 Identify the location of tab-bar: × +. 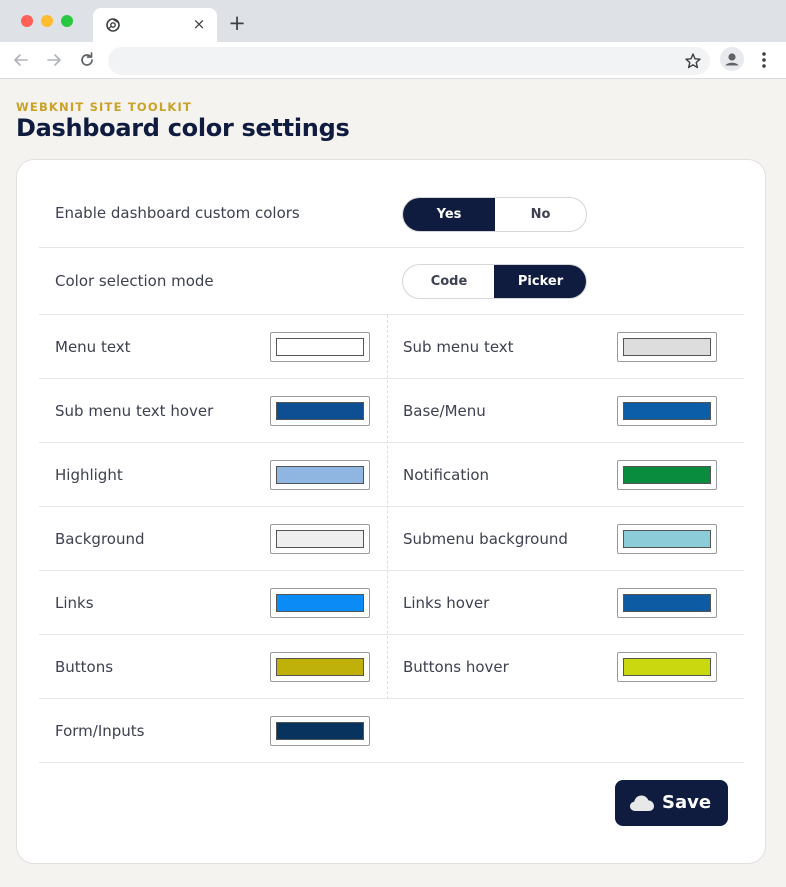
(393, 21).